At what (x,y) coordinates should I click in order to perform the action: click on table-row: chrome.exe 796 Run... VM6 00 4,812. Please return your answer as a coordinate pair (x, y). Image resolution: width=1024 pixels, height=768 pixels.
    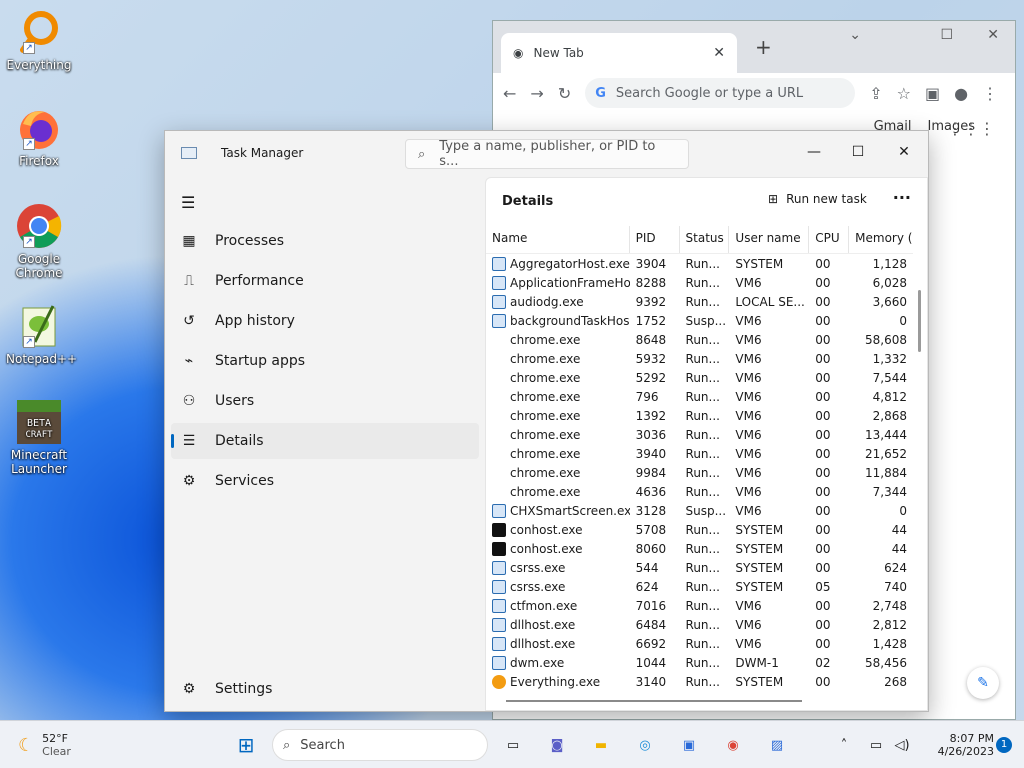
    Looking at the image, I should click on (699, 396).